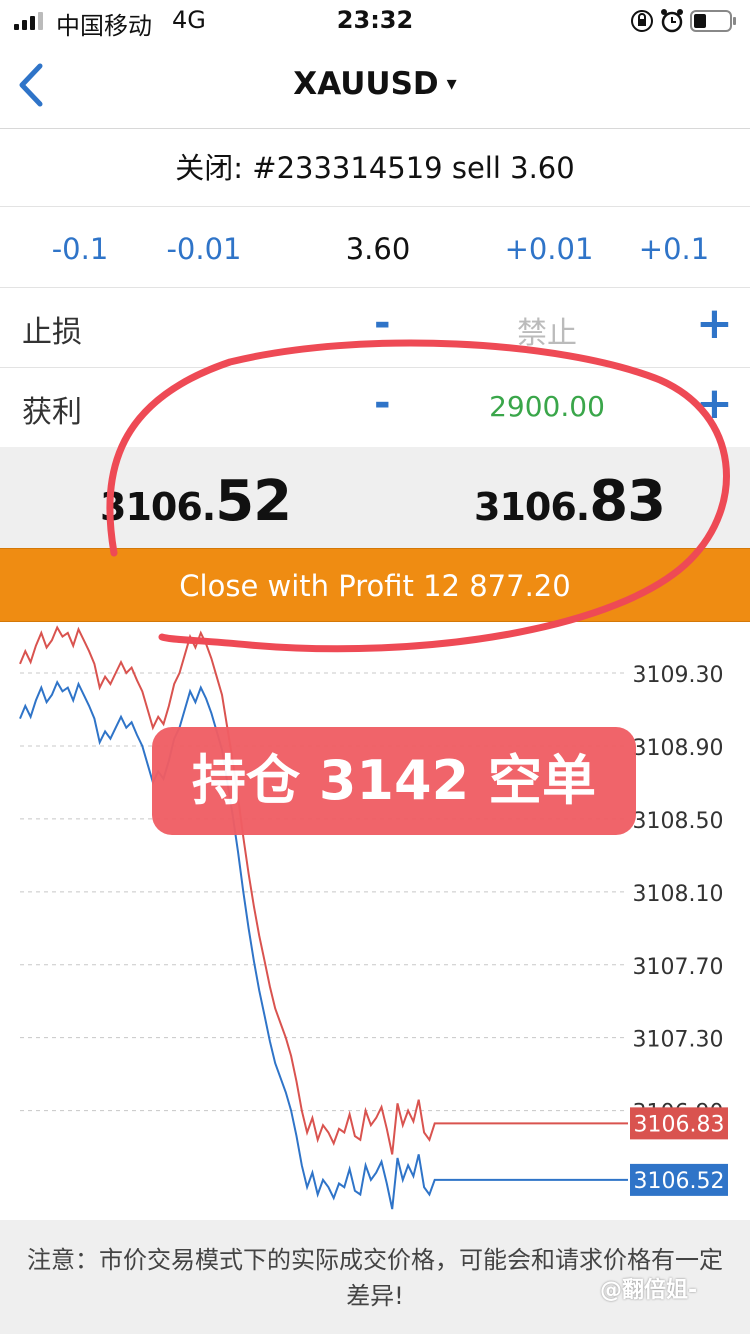  Describe the element at coordinates (52, 412) in the screenshot. I see `take-profit-label: 获利` at that location.